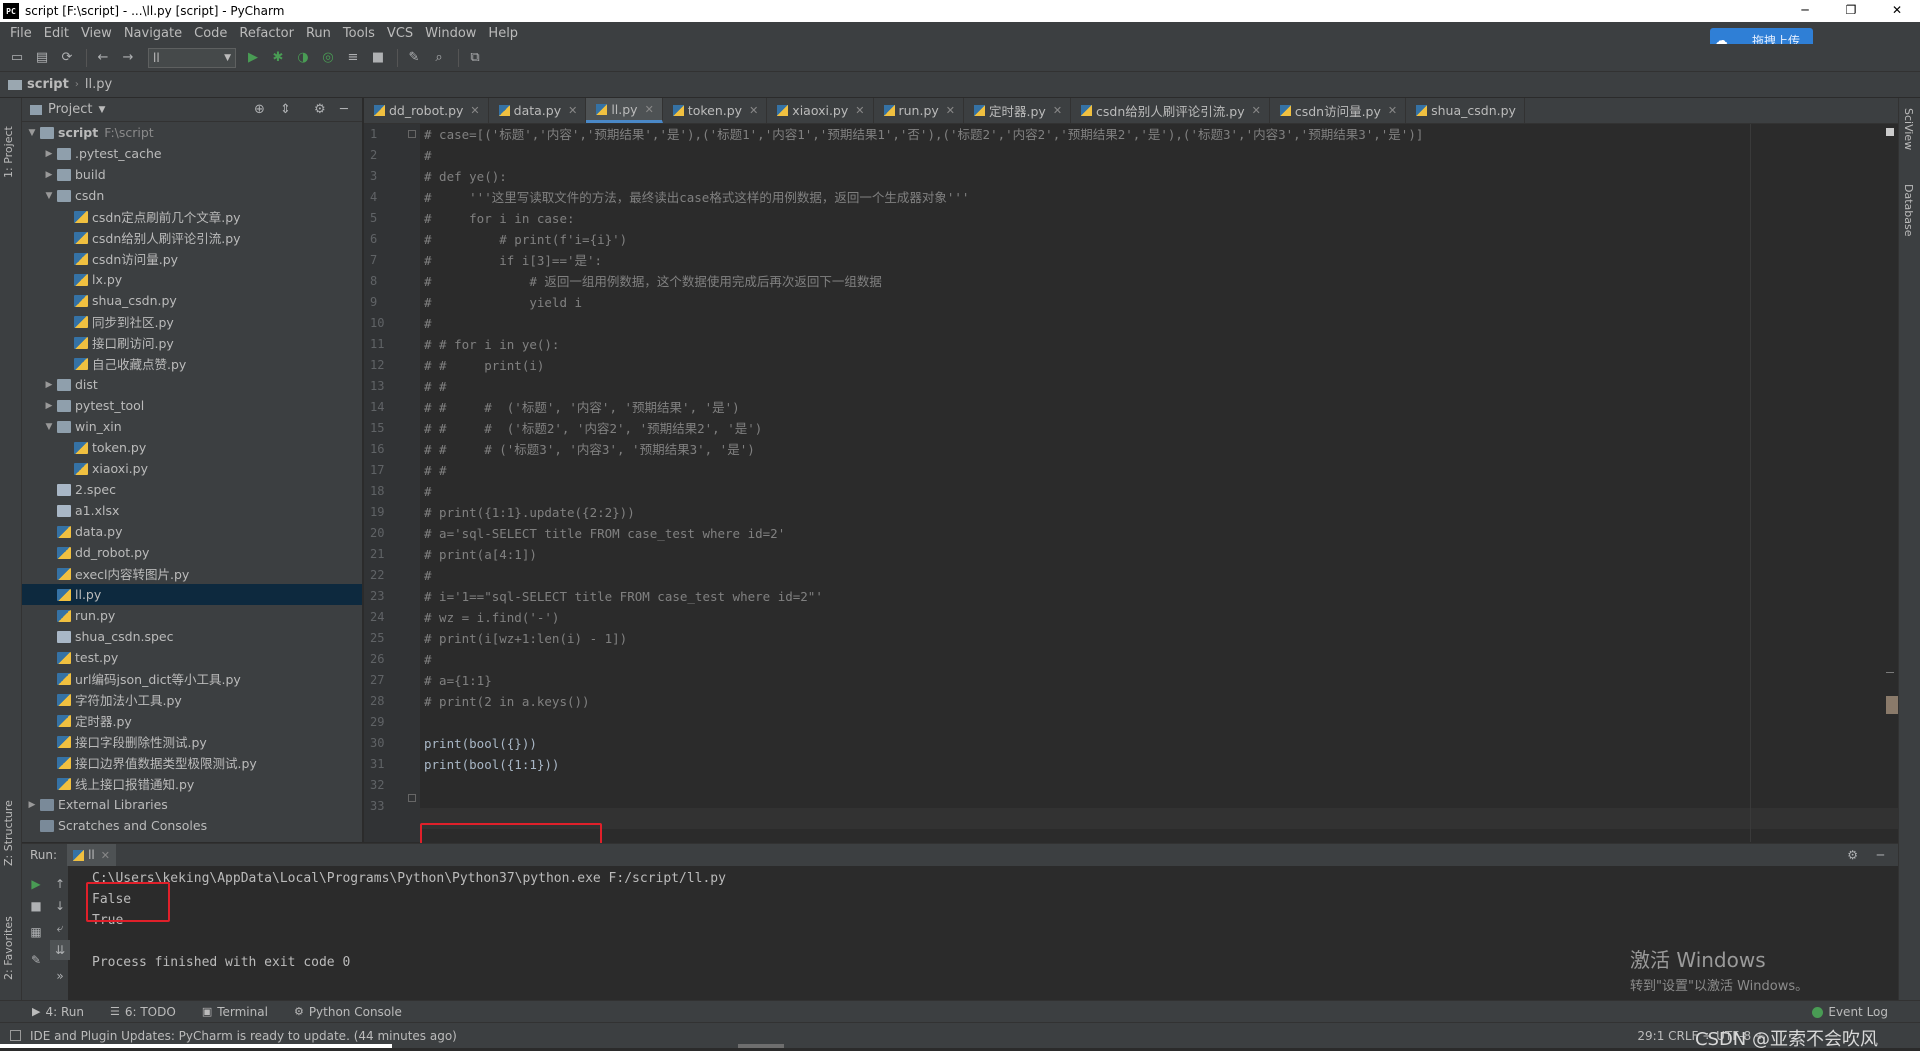 The image size is (1920, 1051). Describe the element at coordinates (192, 384) in the screenshot. I see `tree-folder: ▶ dist` at that location.